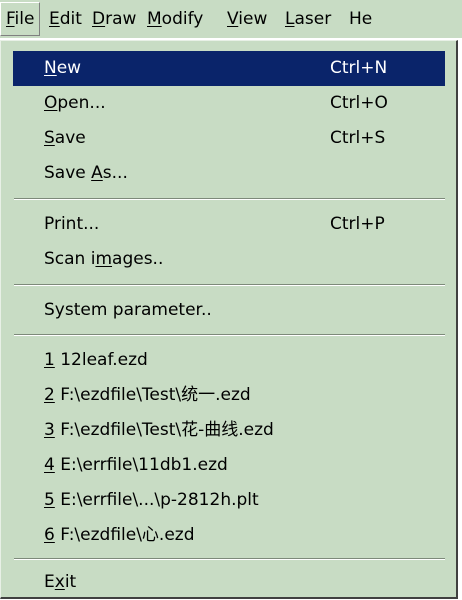 Image resolution: width=462 pixels, height=600 pixels. I want to click on menu-item-scan-images: Scan images.., so click(229, 259).